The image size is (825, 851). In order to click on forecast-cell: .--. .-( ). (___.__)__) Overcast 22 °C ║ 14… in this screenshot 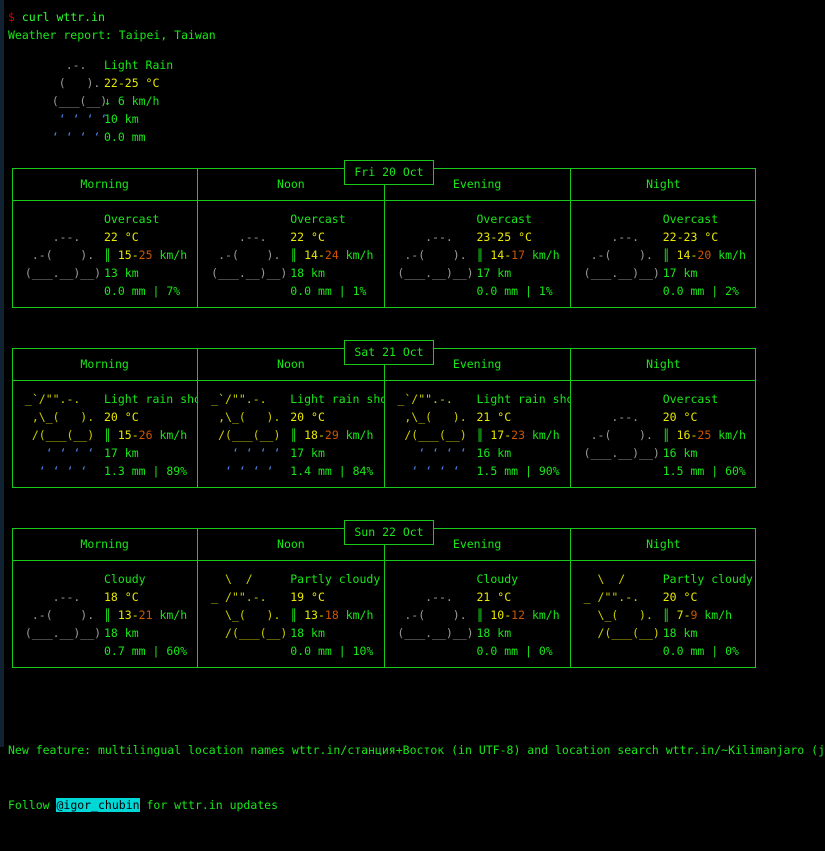, I will do `click(291, 254)`.